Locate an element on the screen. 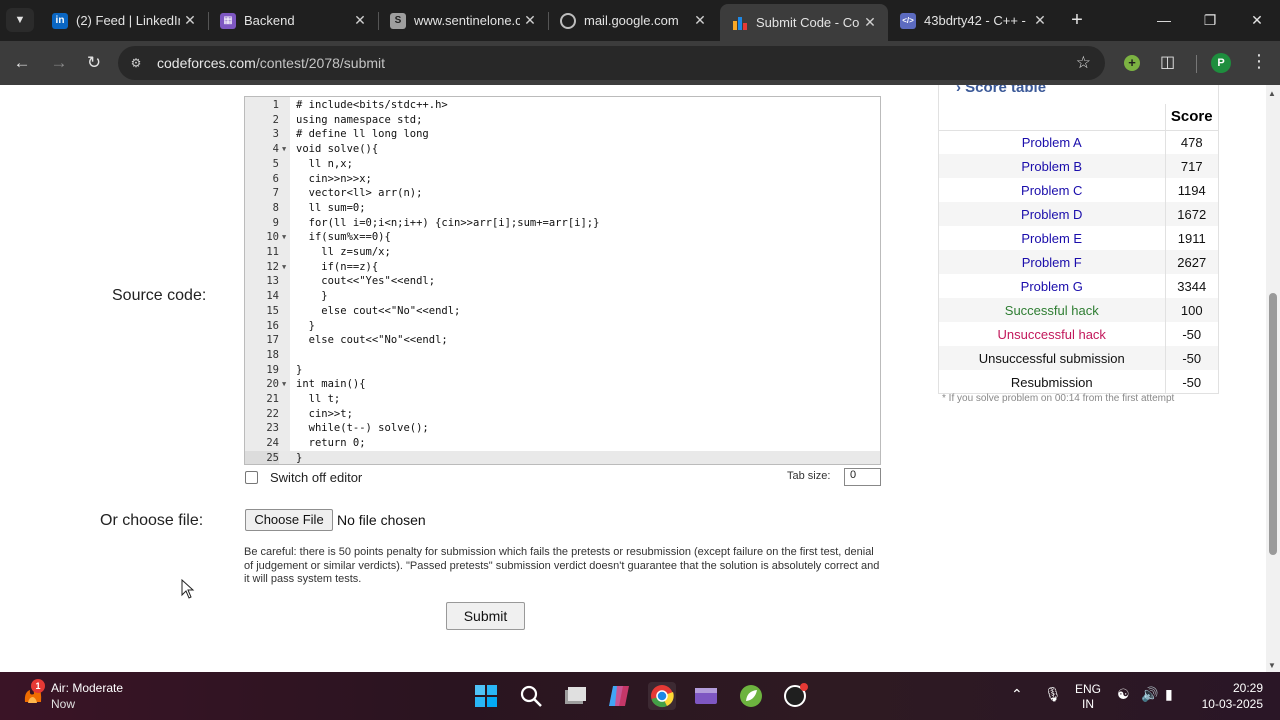  submit-button: Submit is located at coordinates (485, 616).